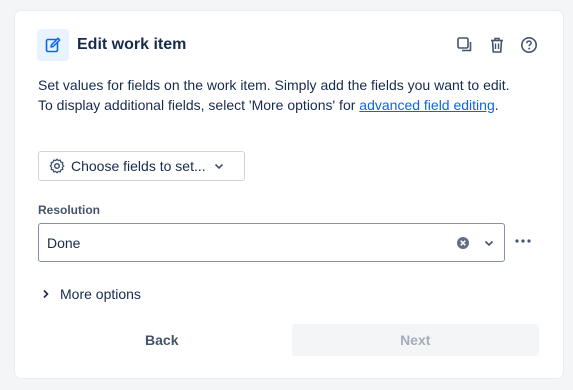 The image size is (573, 390). What do you see at coordinates (53, 45) in the screenshot?
I see `edit-icon` at bounding box center [53, 45].